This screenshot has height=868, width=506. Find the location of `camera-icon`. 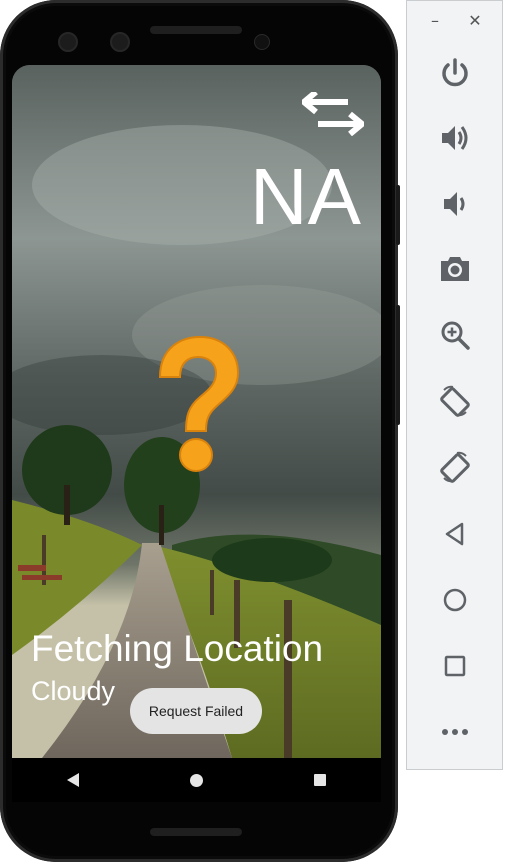

camera-icon is located at coordinates (455, 269).